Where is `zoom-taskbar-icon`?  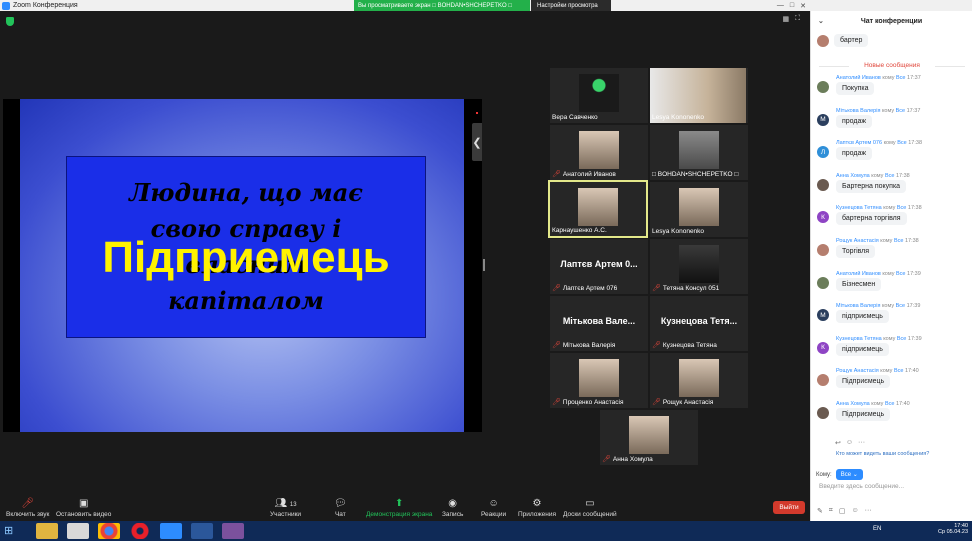
zoom-taskbar-icon is located at coordinates (171, 531).